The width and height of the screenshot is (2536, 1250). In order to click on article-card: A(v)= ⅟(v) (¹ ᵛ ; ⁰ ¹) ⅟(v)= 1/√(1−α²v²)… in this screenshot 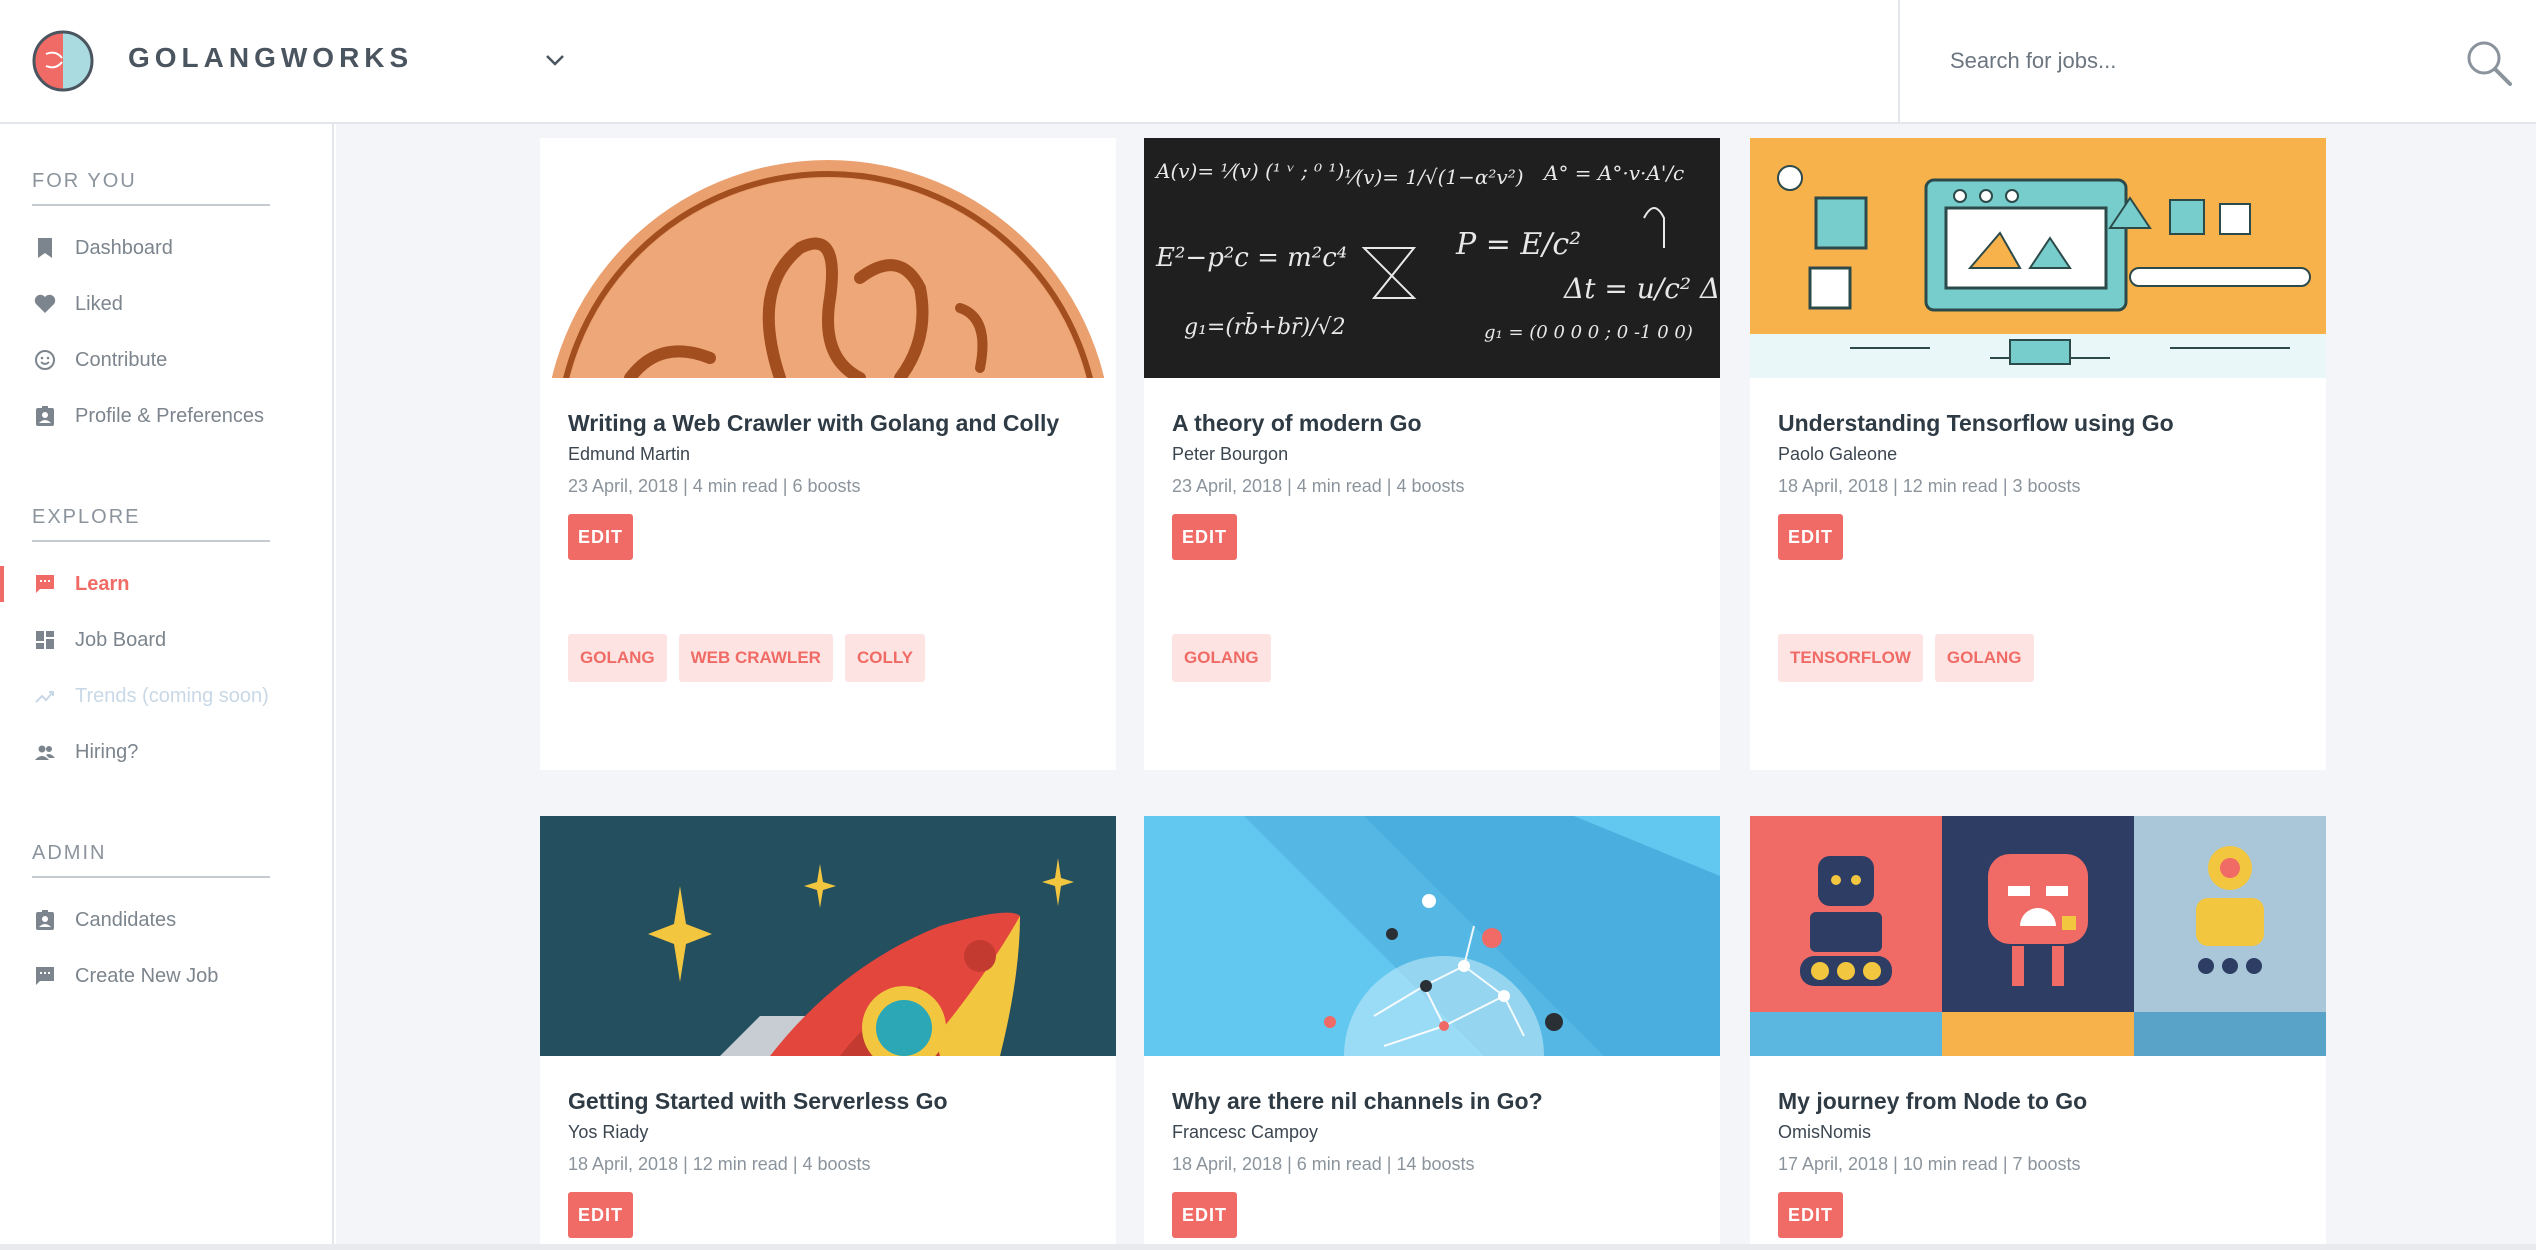, I will do `click(1432, 454)`.